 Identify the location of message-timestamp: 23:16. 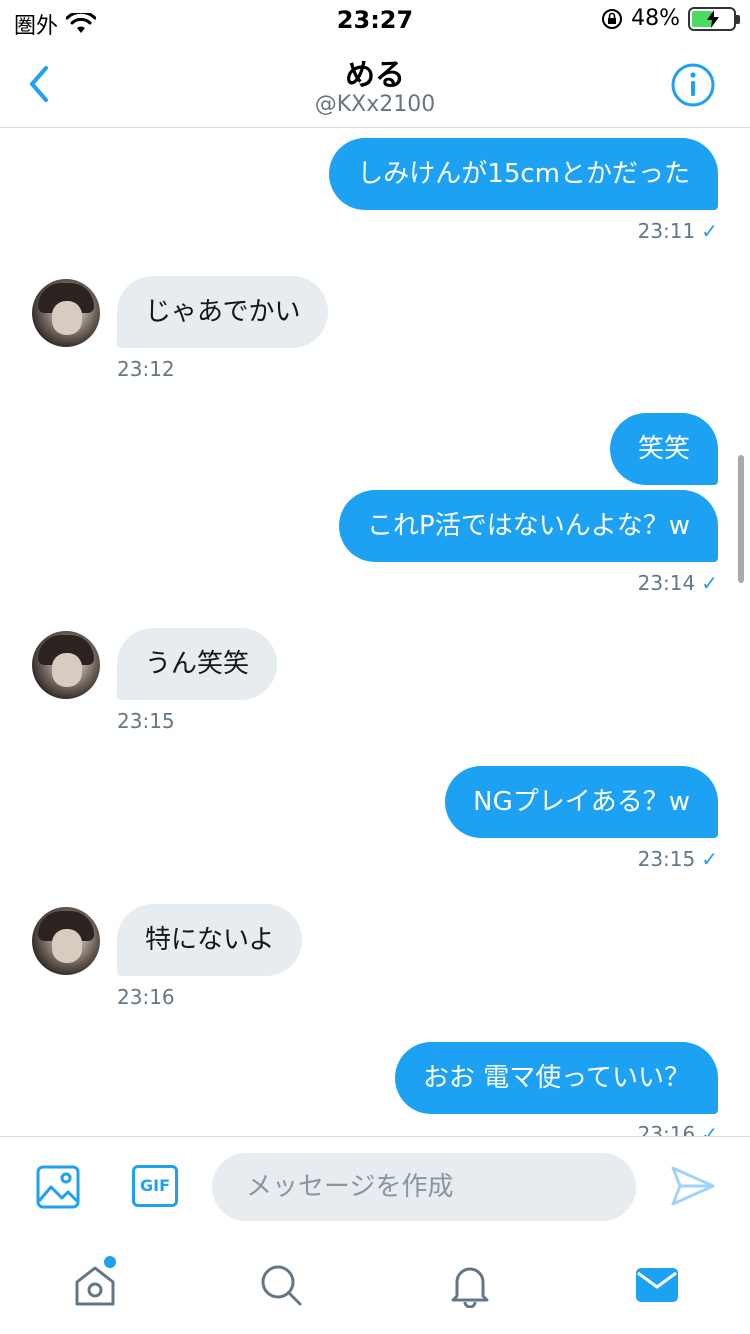
(146, 997).